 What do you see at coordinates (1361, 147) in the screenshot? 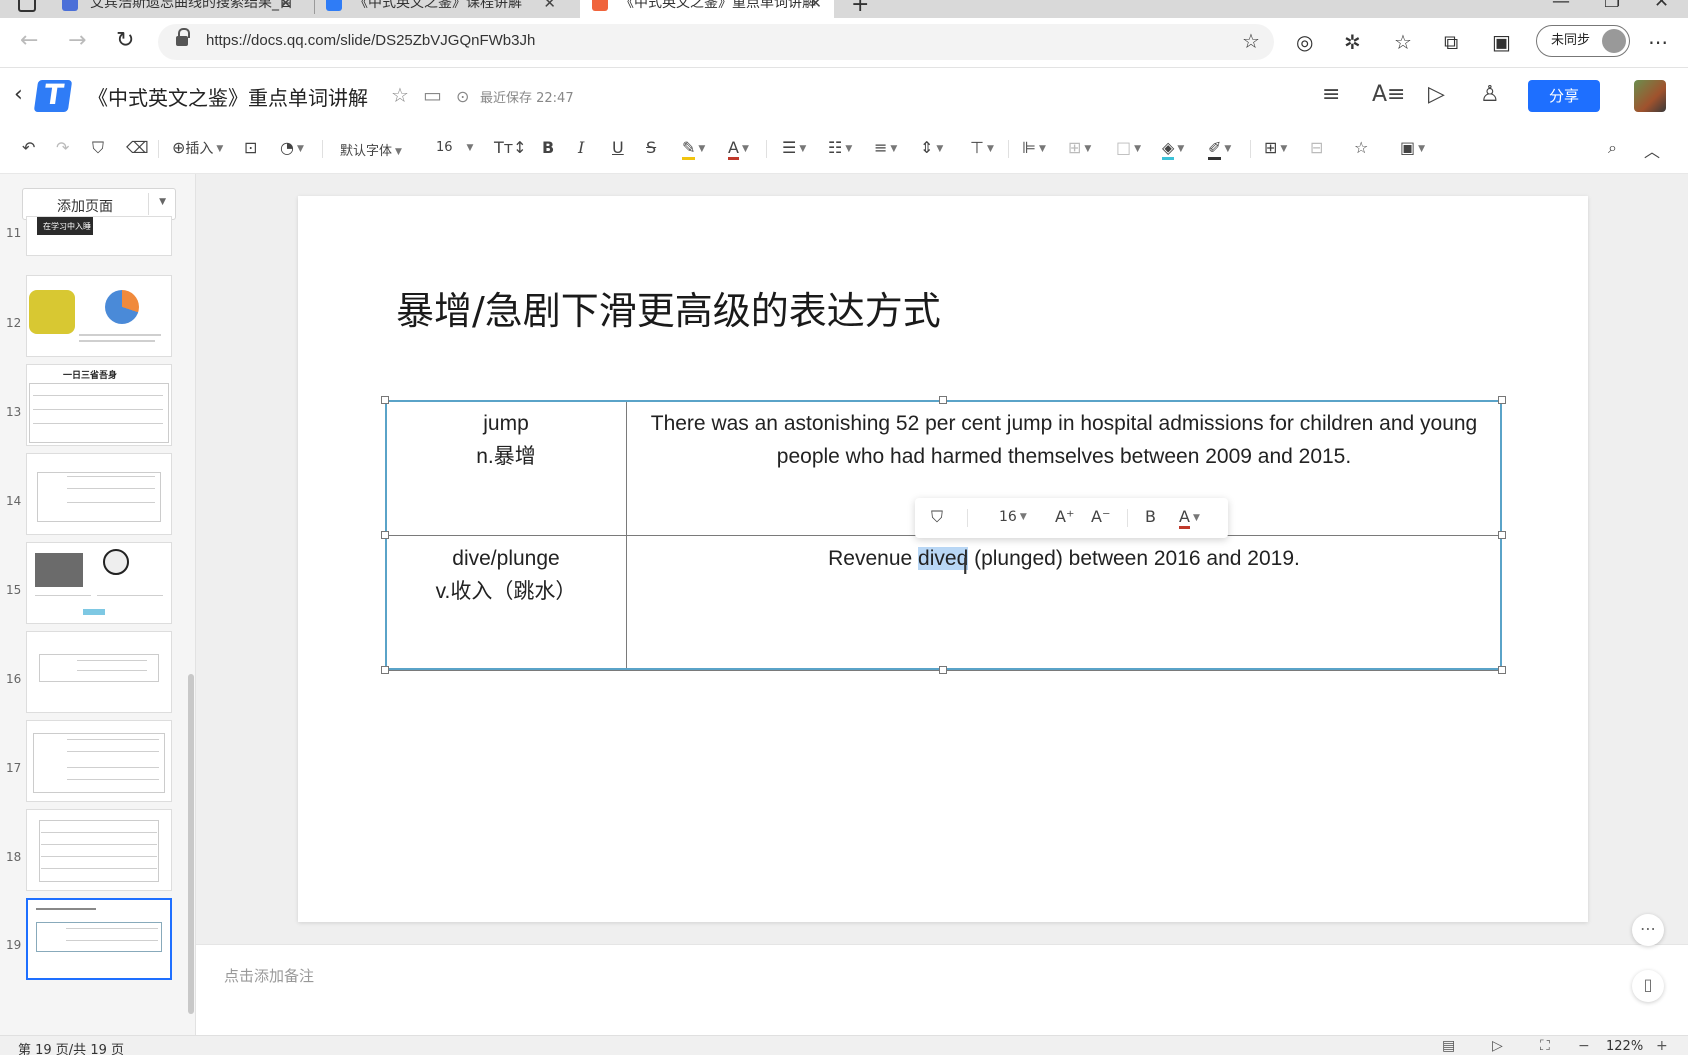
I see `animation-icon: ☆` at bounding box center [1361, 147].